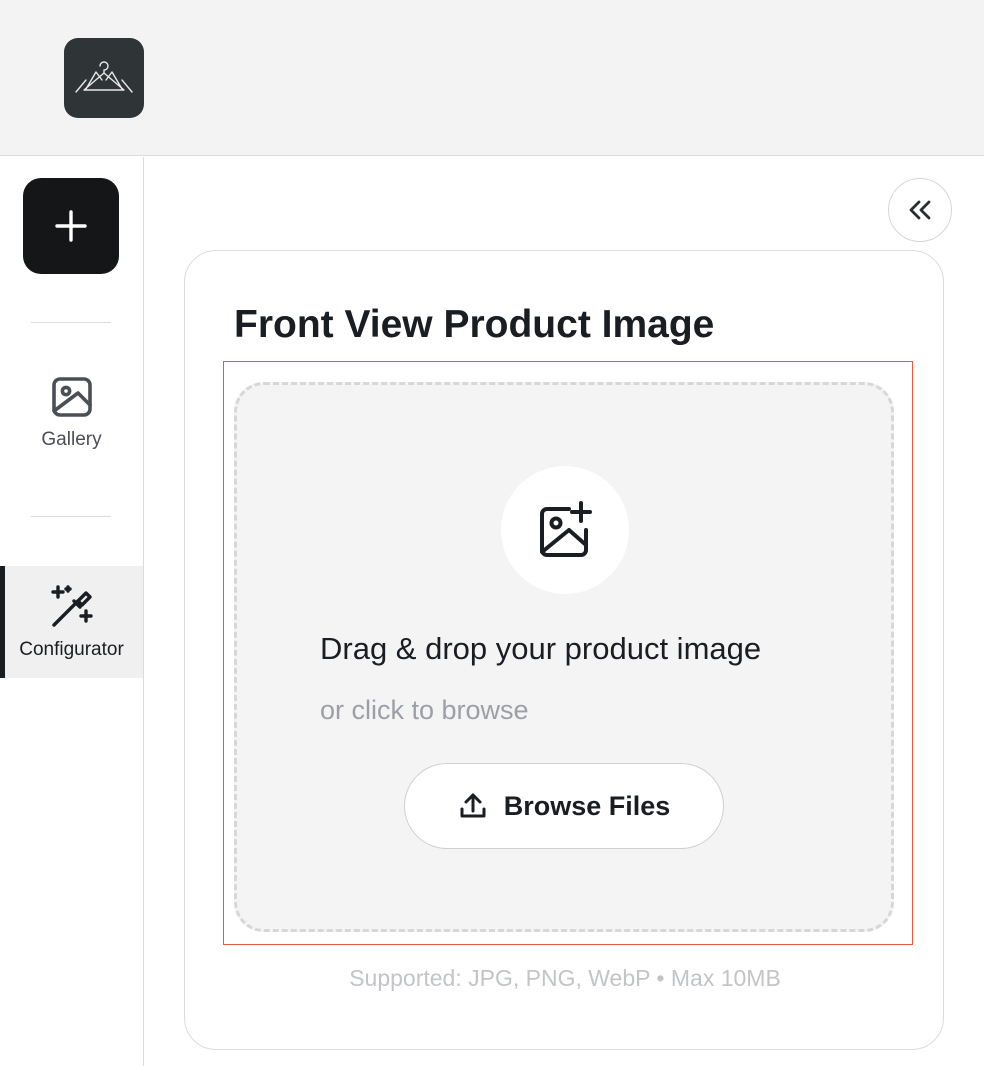 The height and width of the screenshot is (1066, 984). Describe the element at coordinates (587, 805) in the screenshot. I see `browse-files-label: Browse Files` at that location.